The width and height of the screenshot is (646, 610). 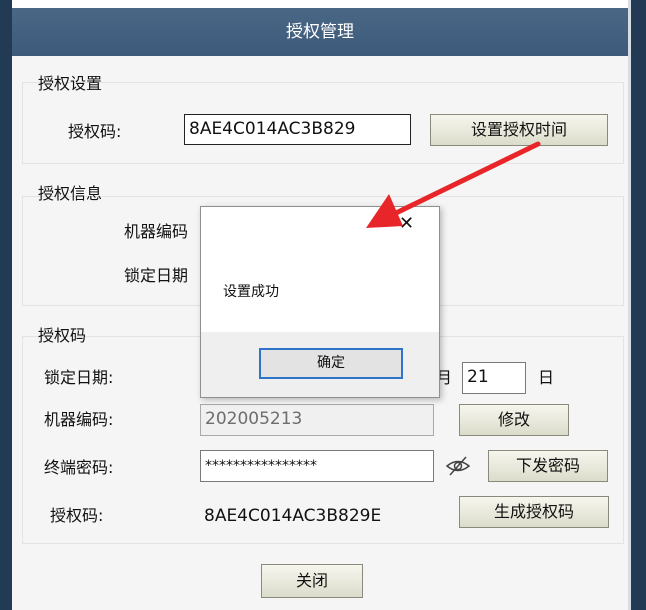 I want to click on set-auth-time-button: 设置授权时间, so click(x=519, y=130).